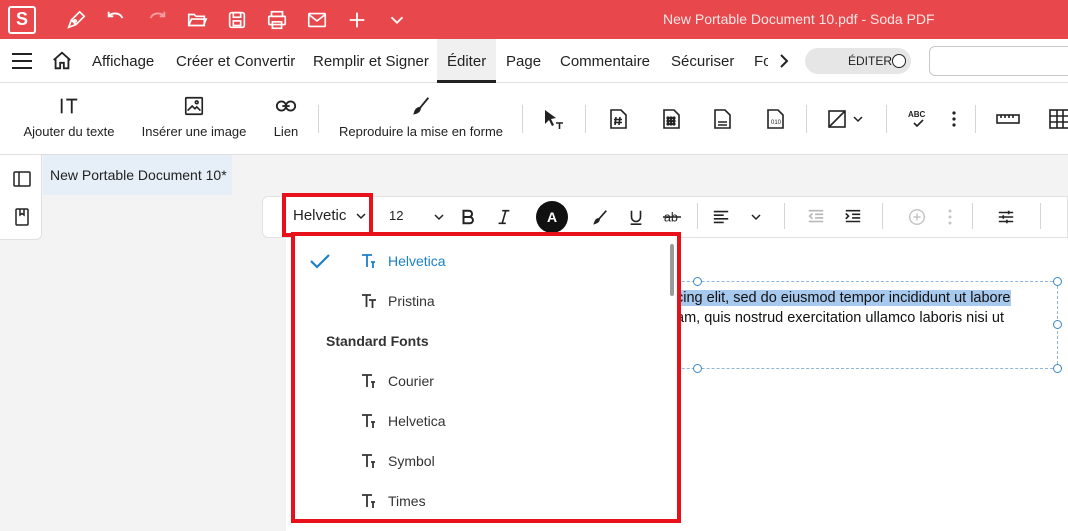  What do you see at coordinates (486, 300) in the screenshot?
I see `font-option-pristina: Pristina` at bounding box center [486, 300].